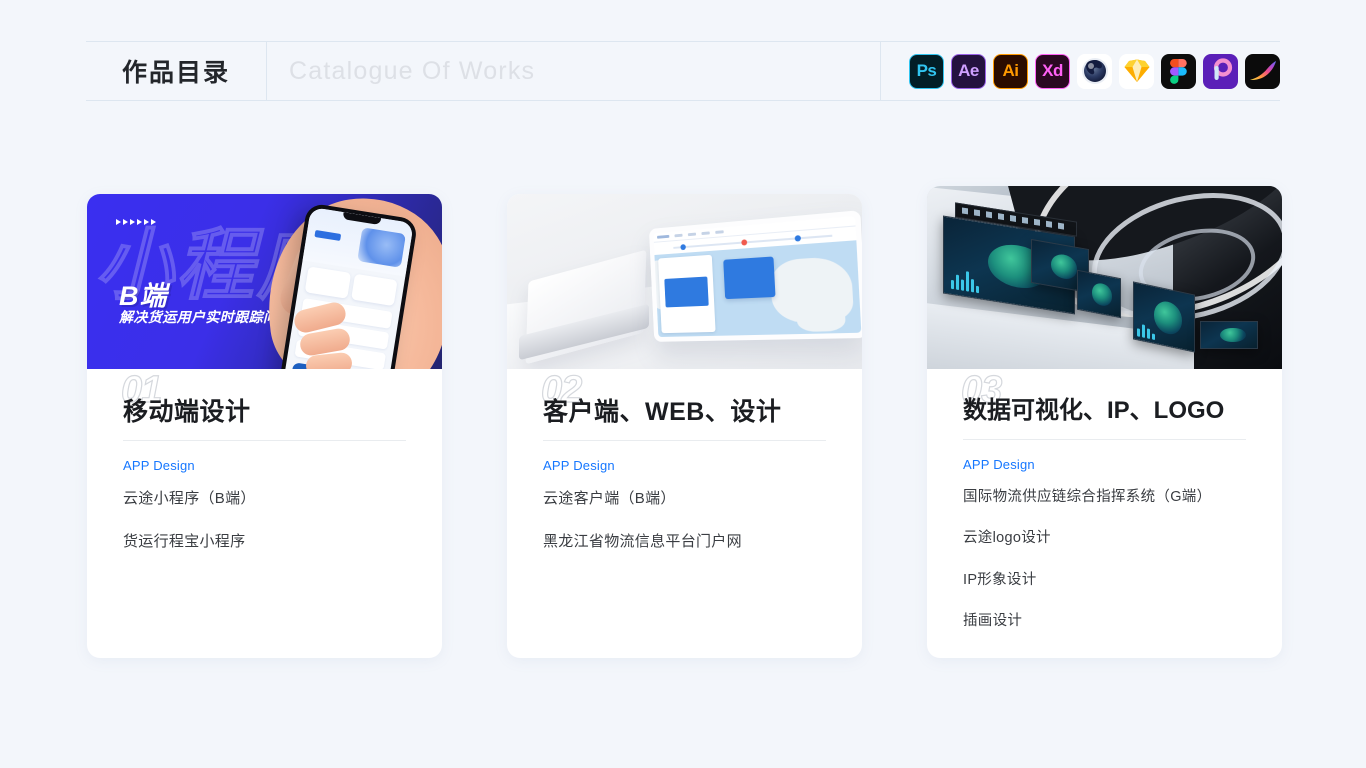 The height and width of the screenshot is (768, 1366). I want to click on card-item-list: 云途小程序（B端） 货运行程宝小程序, so click(264, 520).